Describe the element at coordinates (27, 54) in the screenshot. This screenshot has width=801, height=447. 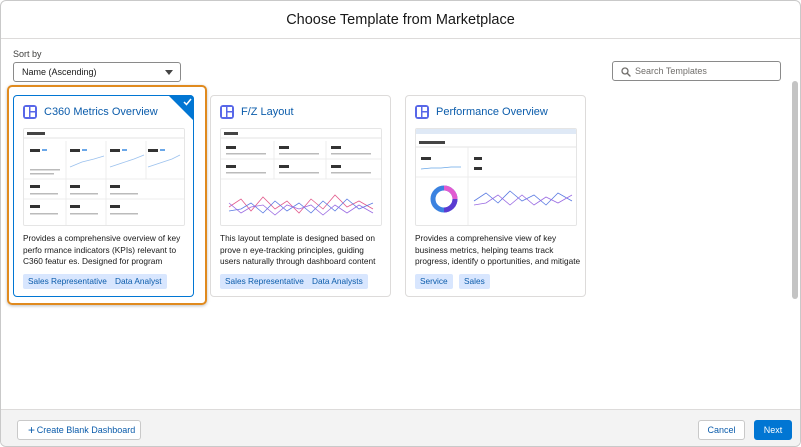
I see `sort-label: Sort by` at that location.